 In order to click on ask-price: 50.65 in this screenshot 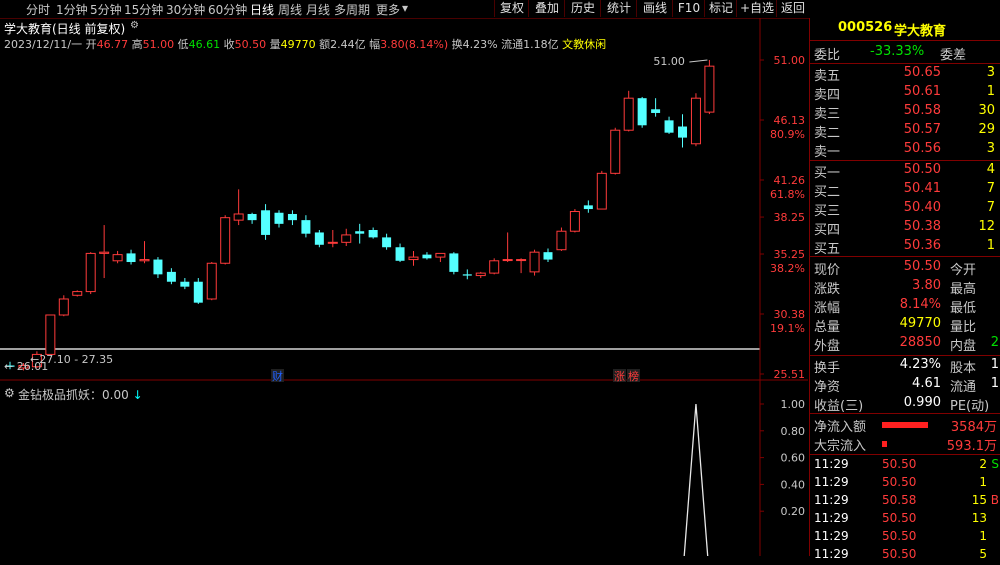, I will do `click(922, 72)`.